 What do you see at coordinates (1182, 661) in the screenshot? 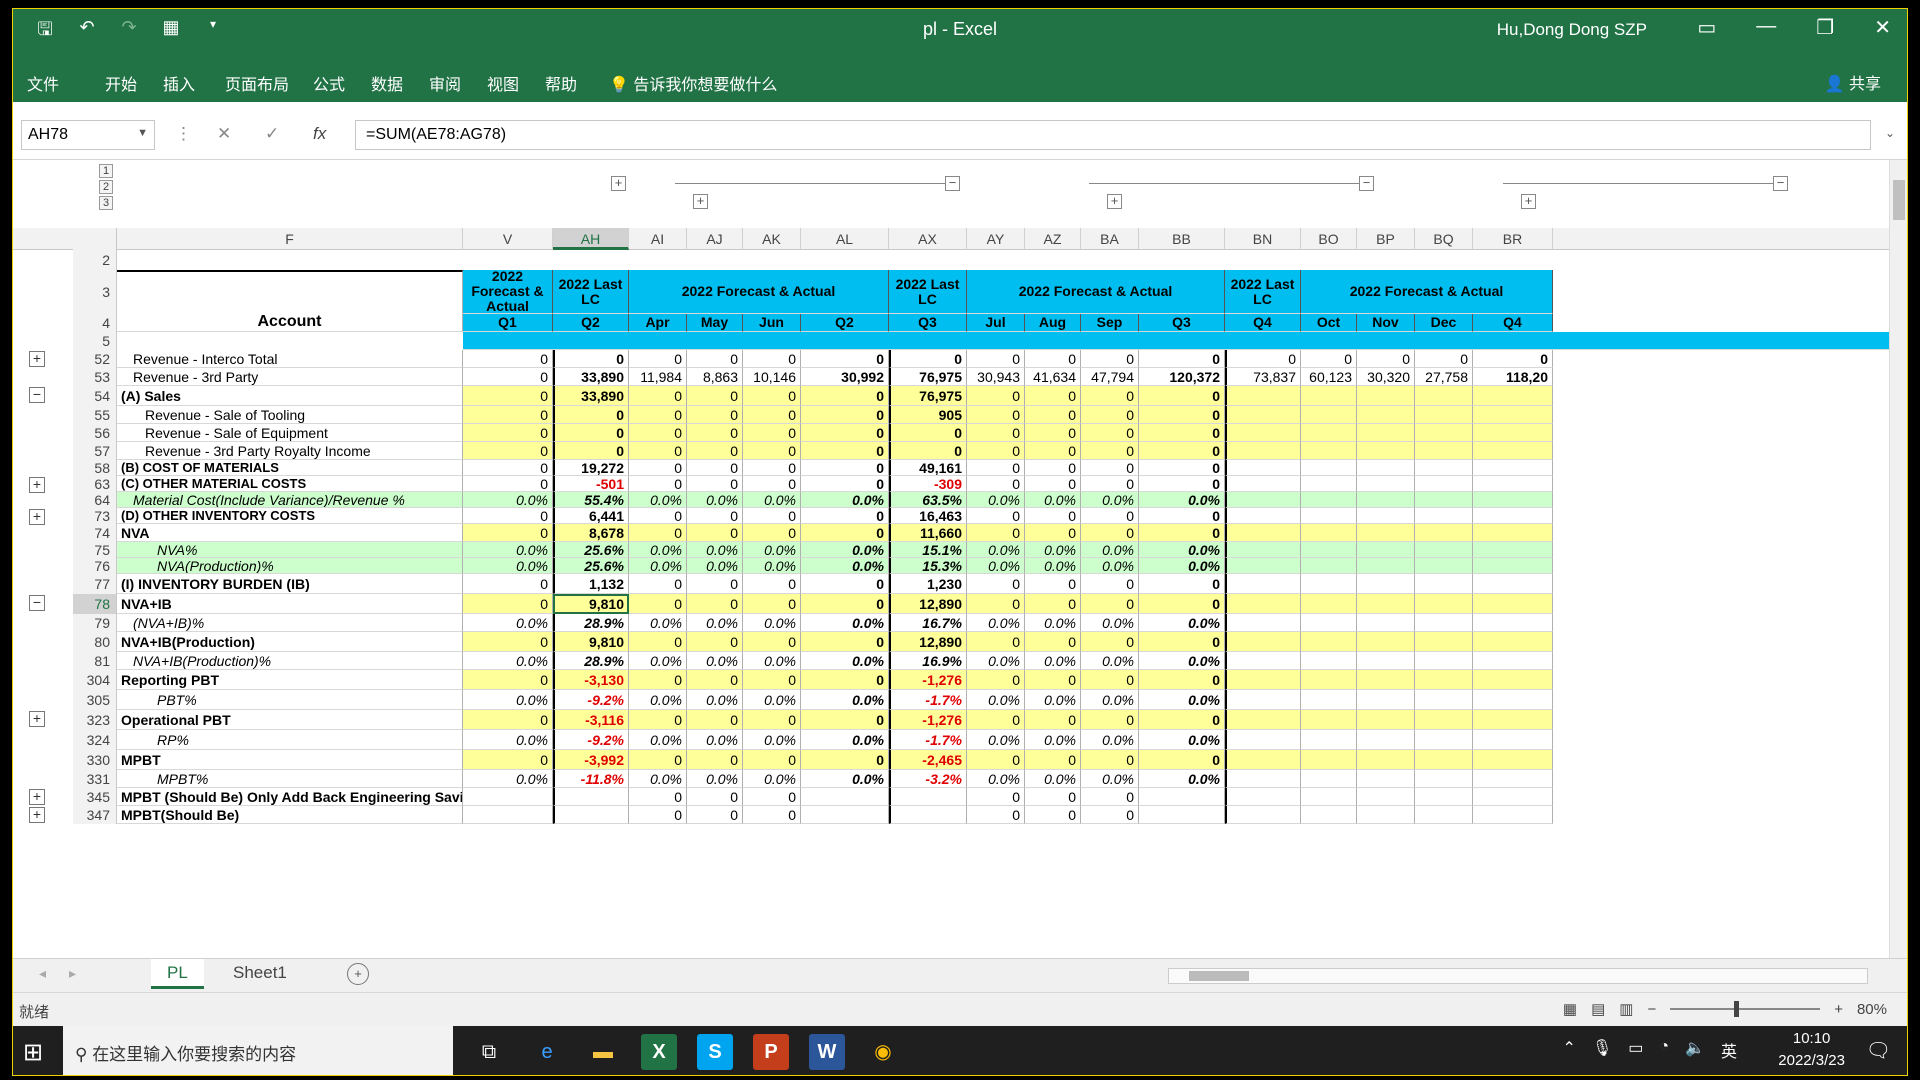
I see `cell-bb-81: 0.0%` at bounding box center [1182, 661].